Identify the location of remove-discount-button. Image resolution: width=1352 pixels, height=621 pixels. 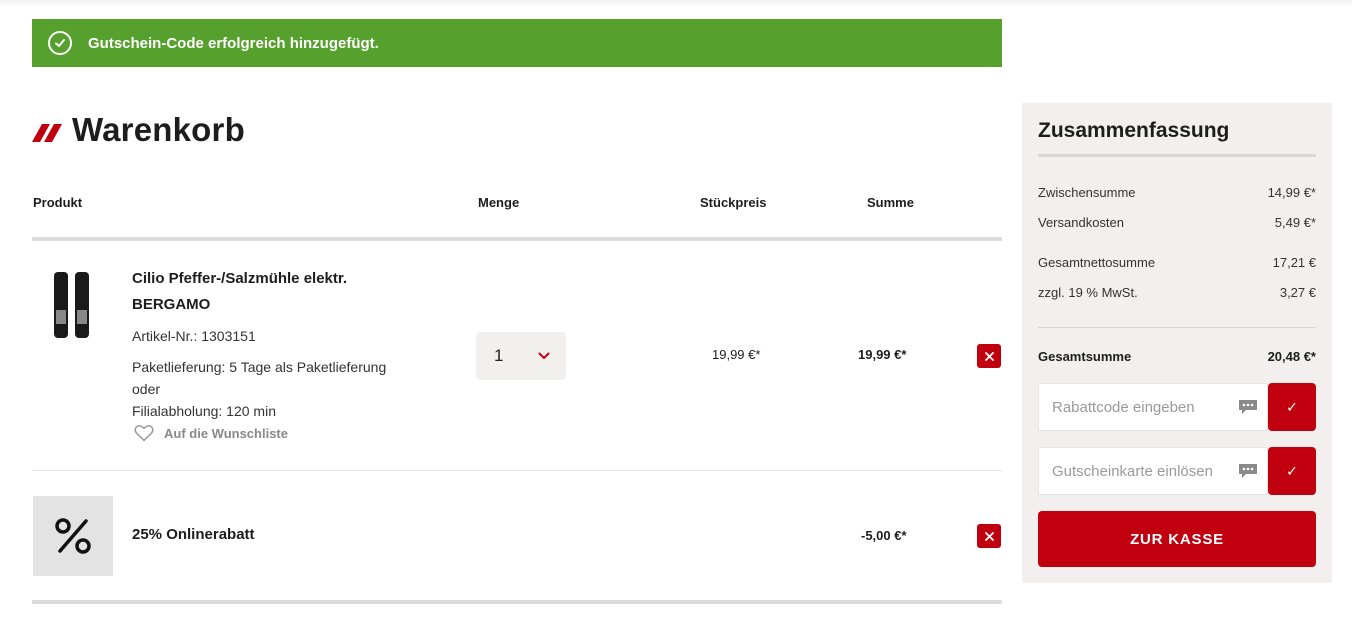
(989, 536).